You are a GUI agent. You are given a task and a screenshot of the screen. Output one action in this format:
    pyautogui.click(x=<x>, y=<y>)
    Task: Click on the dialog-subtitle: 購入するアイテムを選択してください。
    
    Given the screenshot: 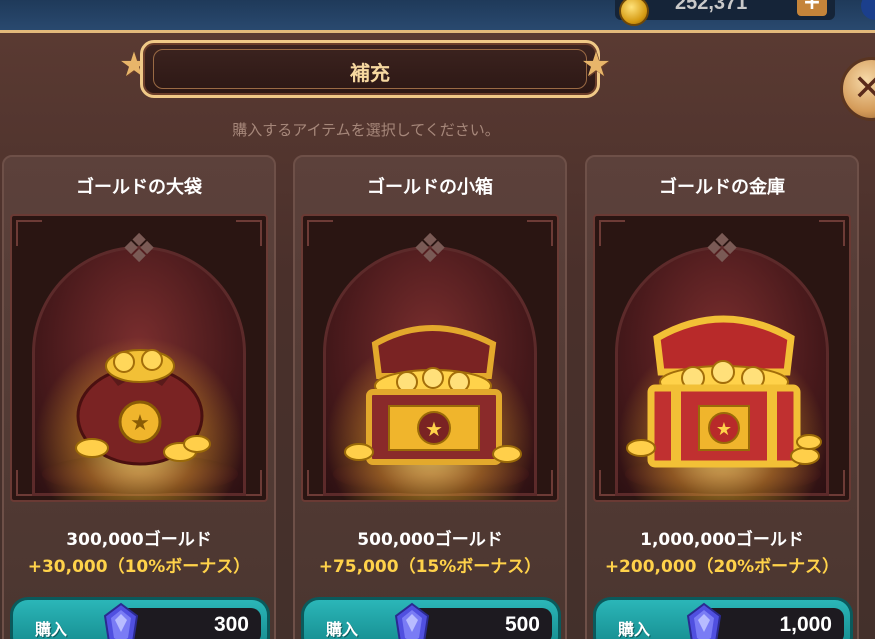 What is the action you would take?
    pyautogui.click(x=366, y=130)
    